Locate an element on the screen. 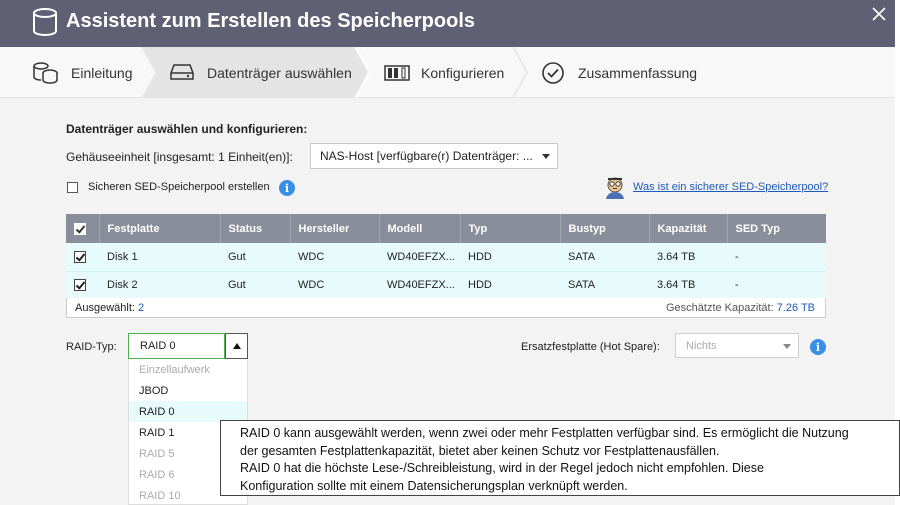 Image resolution: width=900 pixels, height=505 pixels. step-label: Konfigurieren is located at coordinates (463, 73).